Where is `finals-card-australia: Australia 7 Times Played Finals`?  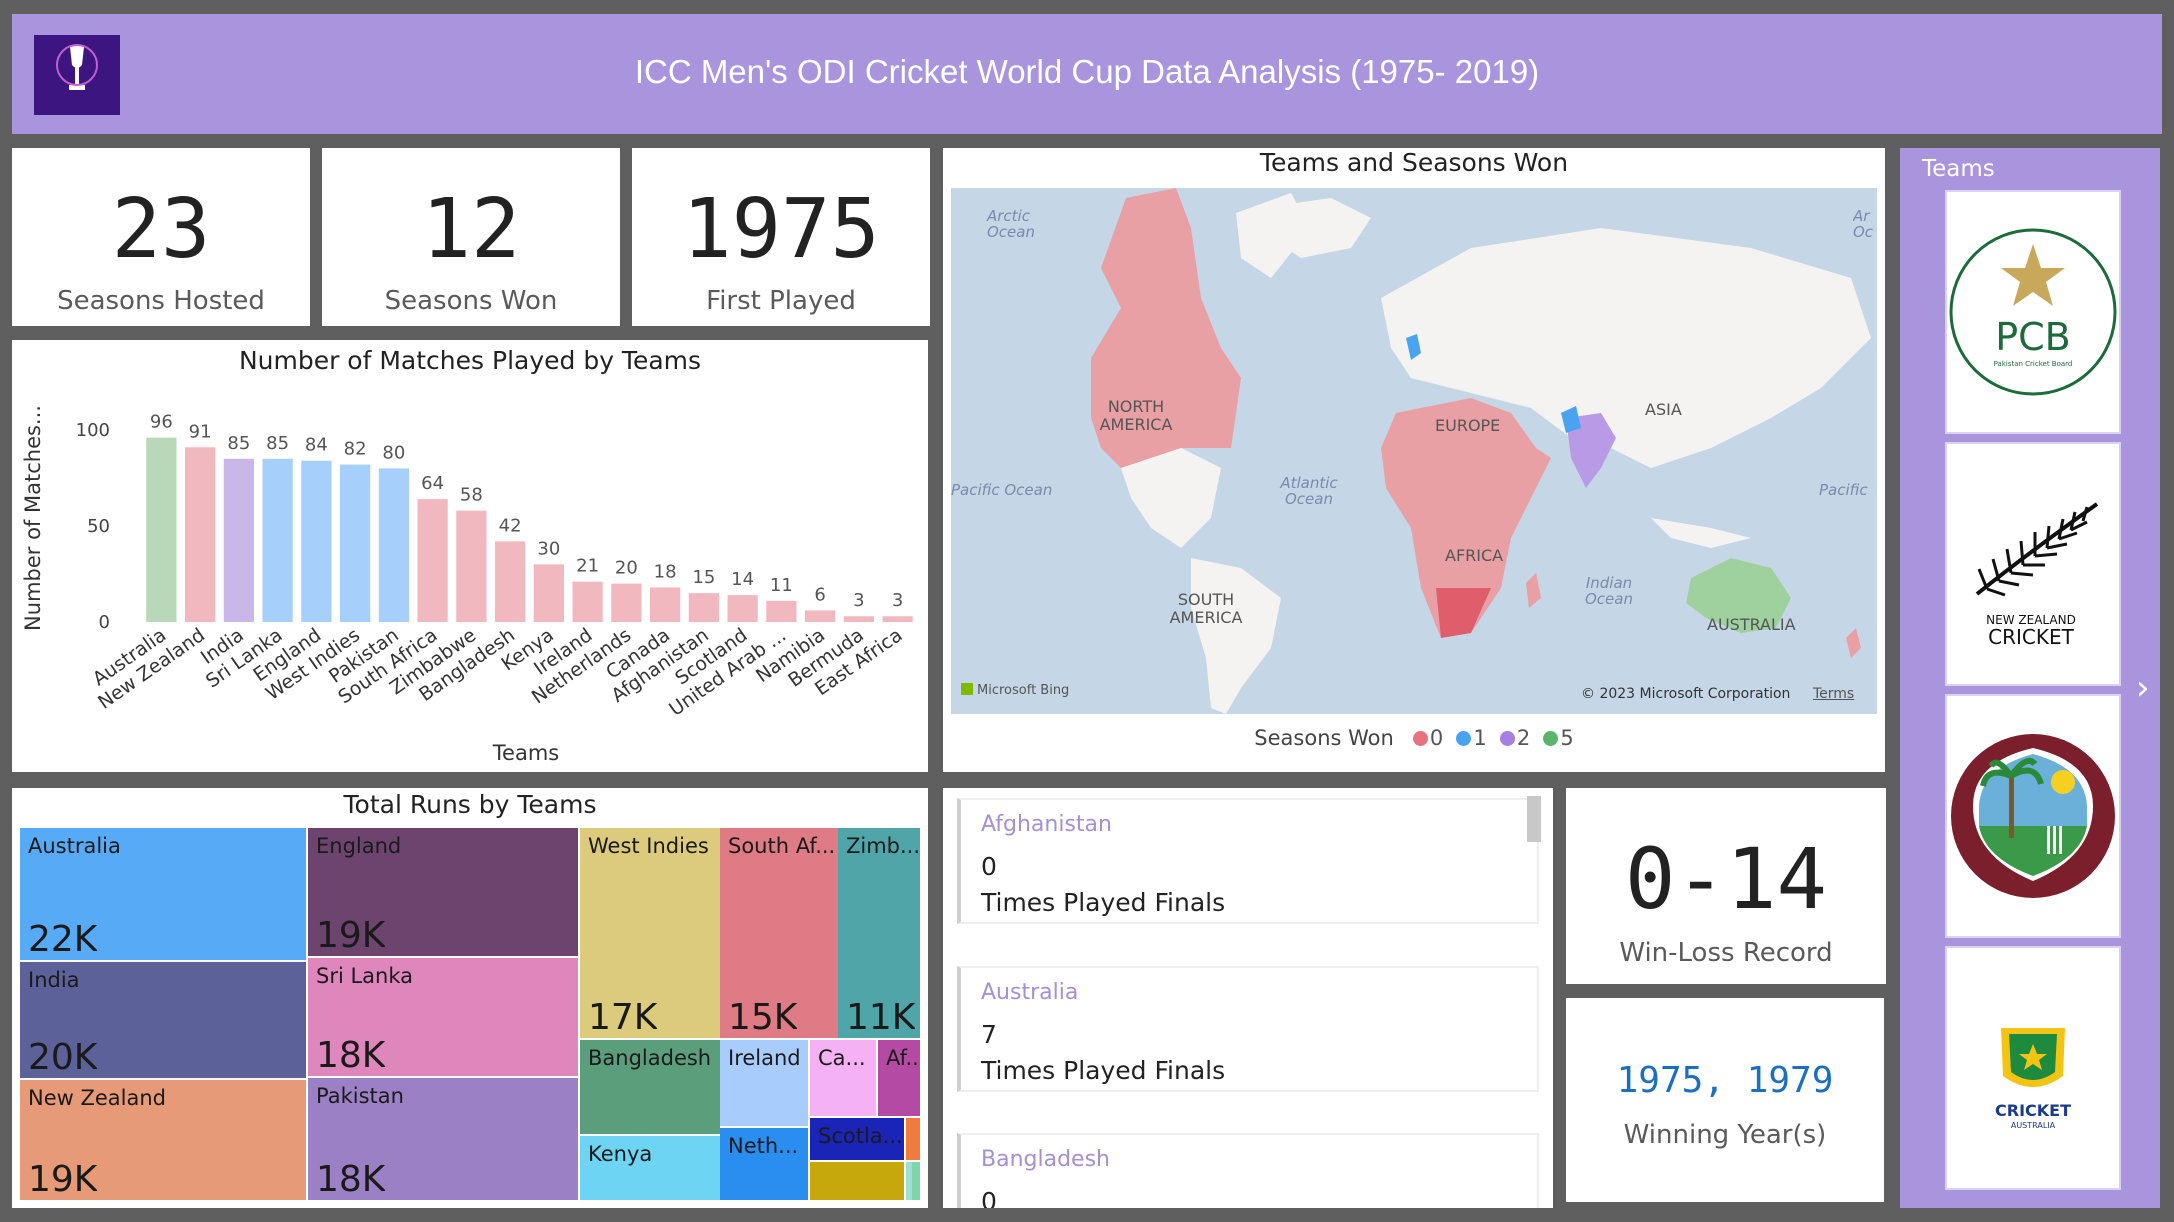 finals-card-australia: Australia 7 Times Played Finals is located at coordinates (1248, 1029).